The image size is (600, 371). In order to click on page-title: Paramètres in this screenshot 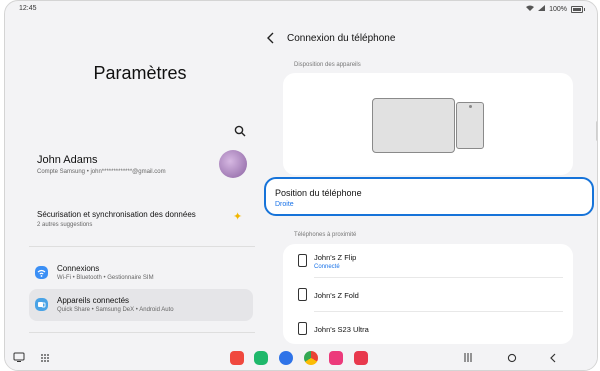, I will do `click(140, 73)`.